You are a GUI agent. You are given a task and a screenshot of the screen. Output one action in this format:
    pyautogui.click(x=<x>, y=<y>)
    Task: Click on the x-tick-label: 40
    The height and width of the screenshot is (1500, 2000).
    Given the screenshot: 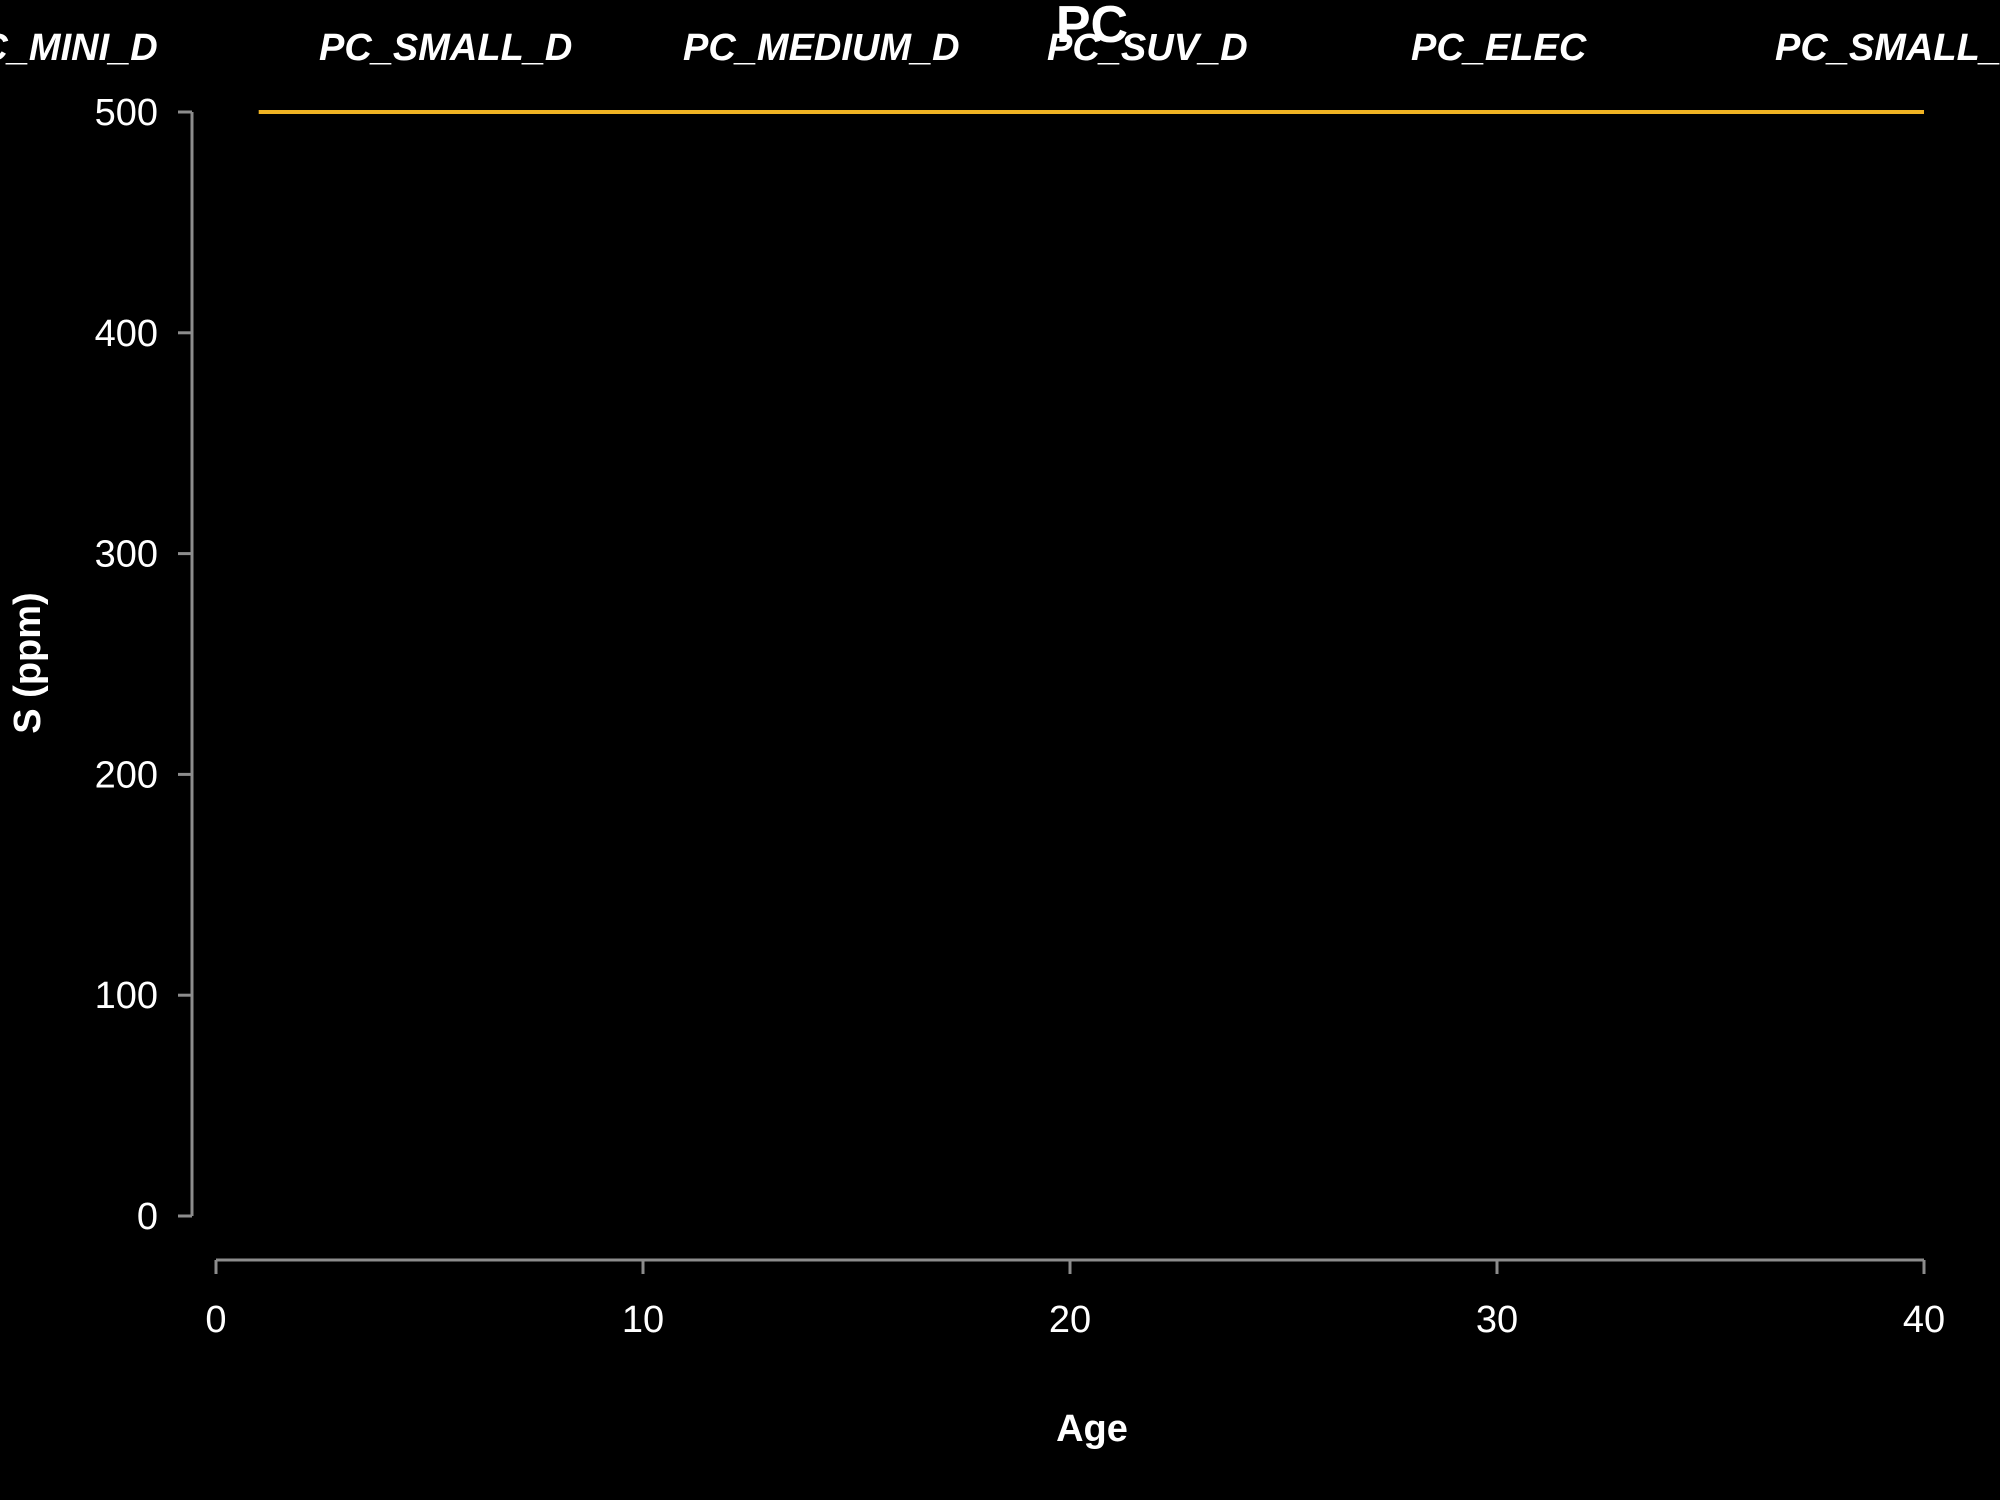 What is the action you would take?
    pyautogui.click(x=1924, y=1320)
    